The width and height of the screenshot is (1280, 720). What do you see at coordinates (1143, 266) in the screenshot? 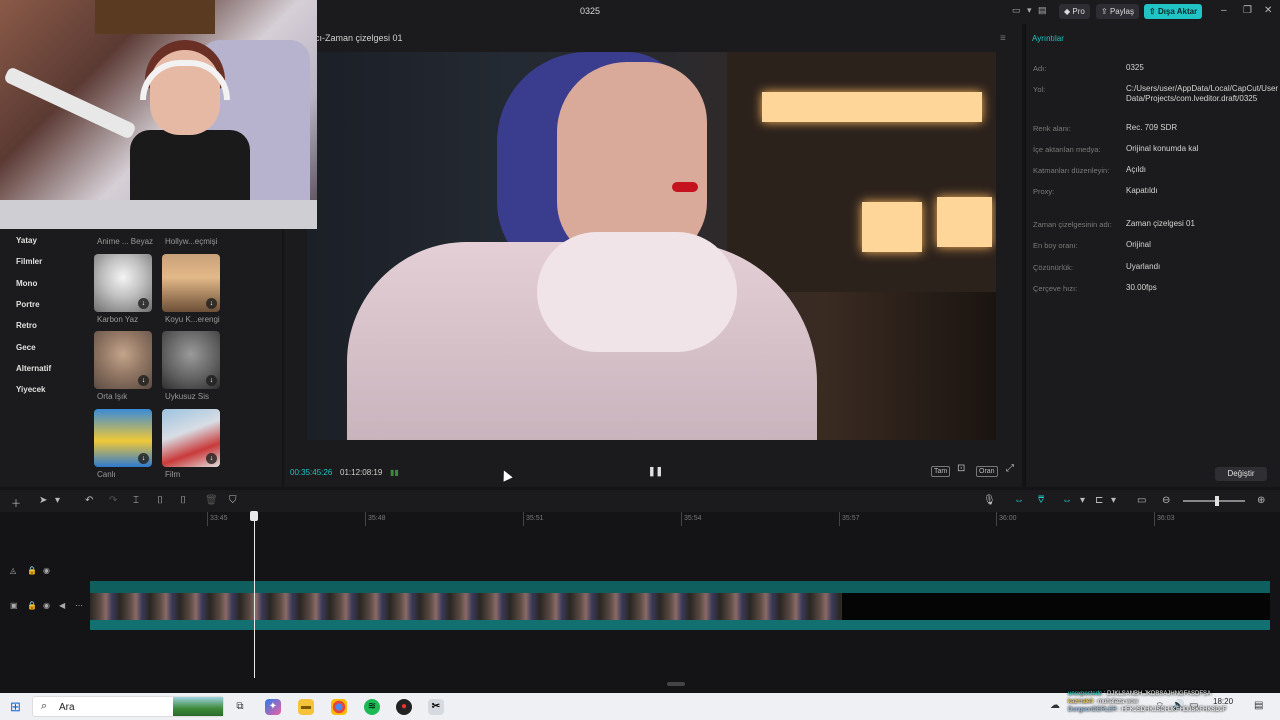
I see `detail-value: Uyarlandı` at bounding box center [1143, 266].